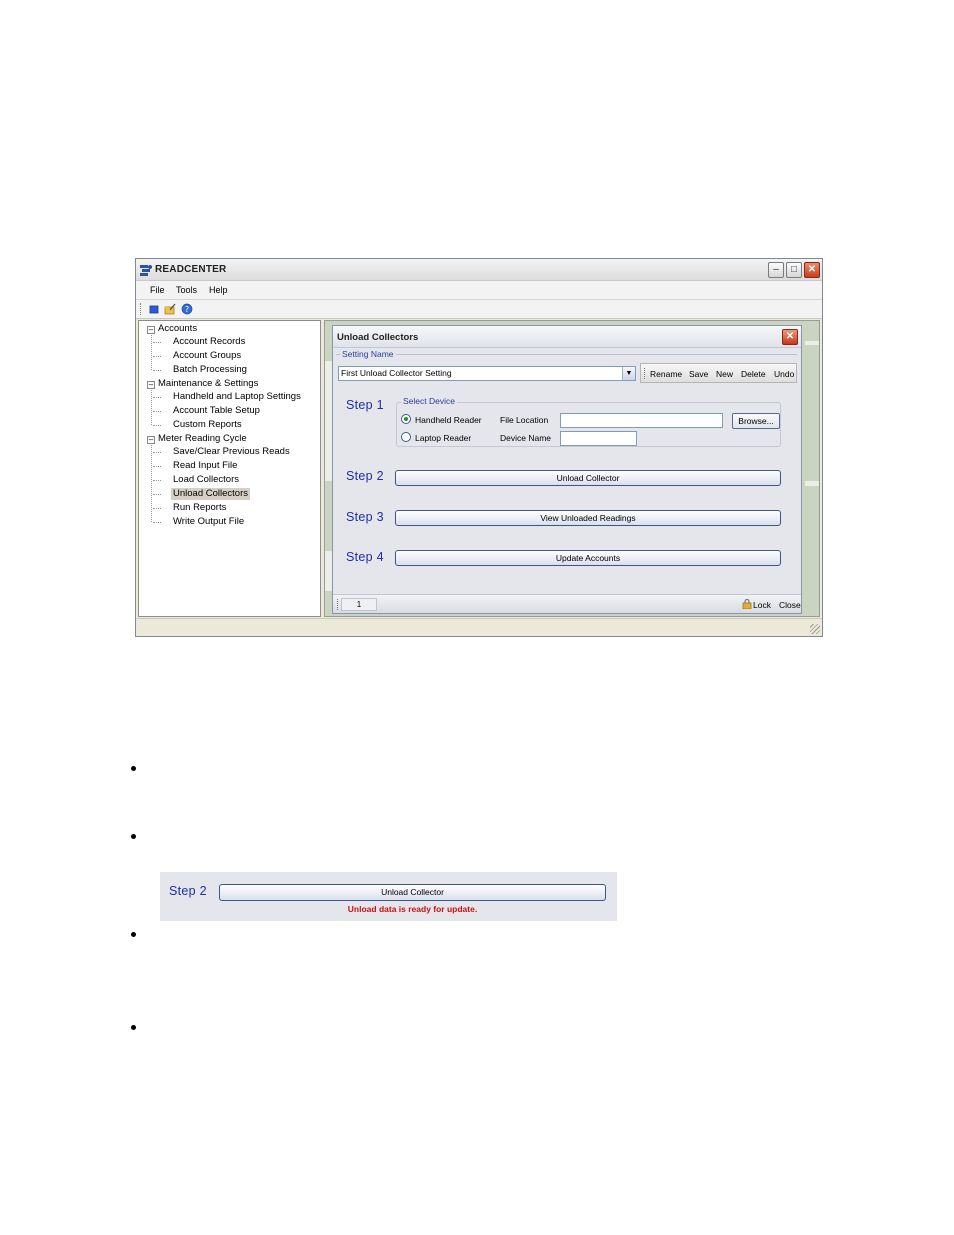  I want to click on dialog-status-bar: 1 Lock Close, so click(567, 603).